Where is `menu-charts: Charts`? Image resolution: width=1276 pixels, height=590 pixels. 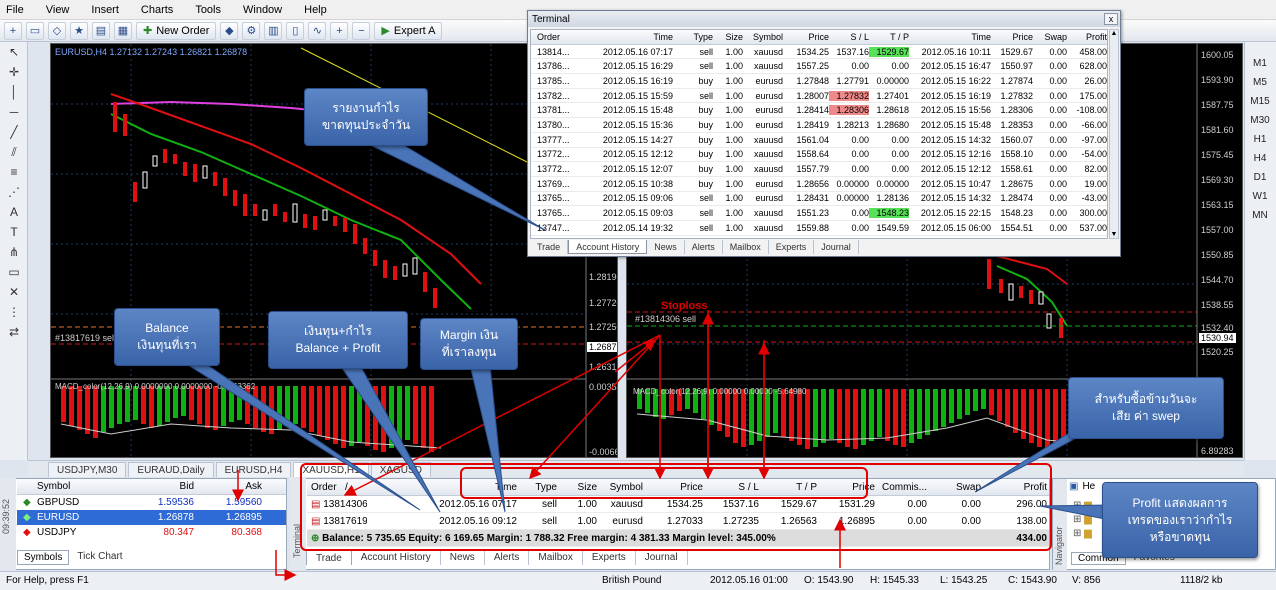
menu-charts: Charts is located at coordinates (157, 10).